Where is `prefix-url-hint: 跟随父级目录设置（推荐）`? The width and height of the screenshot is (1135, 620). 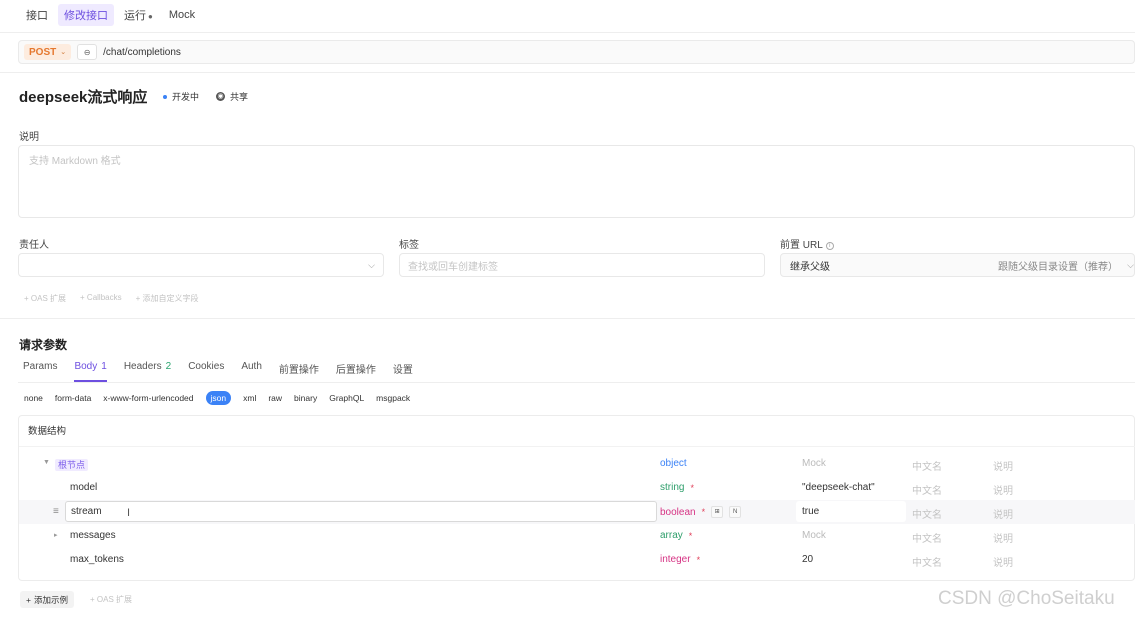
prefix-url-hint: 跟随父级目录设置（推荐） is located at coordinates (1058, 267).